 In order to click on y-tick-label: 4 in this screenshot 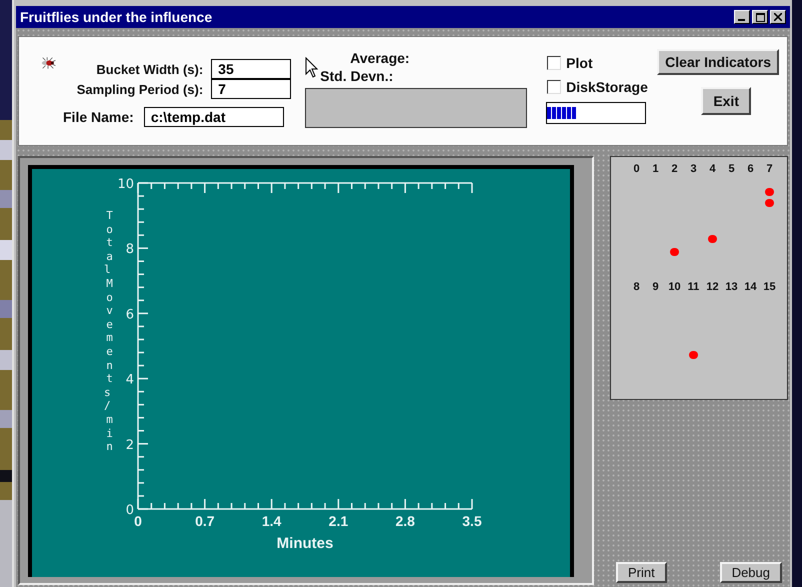, I will do `click(130, 380)`.